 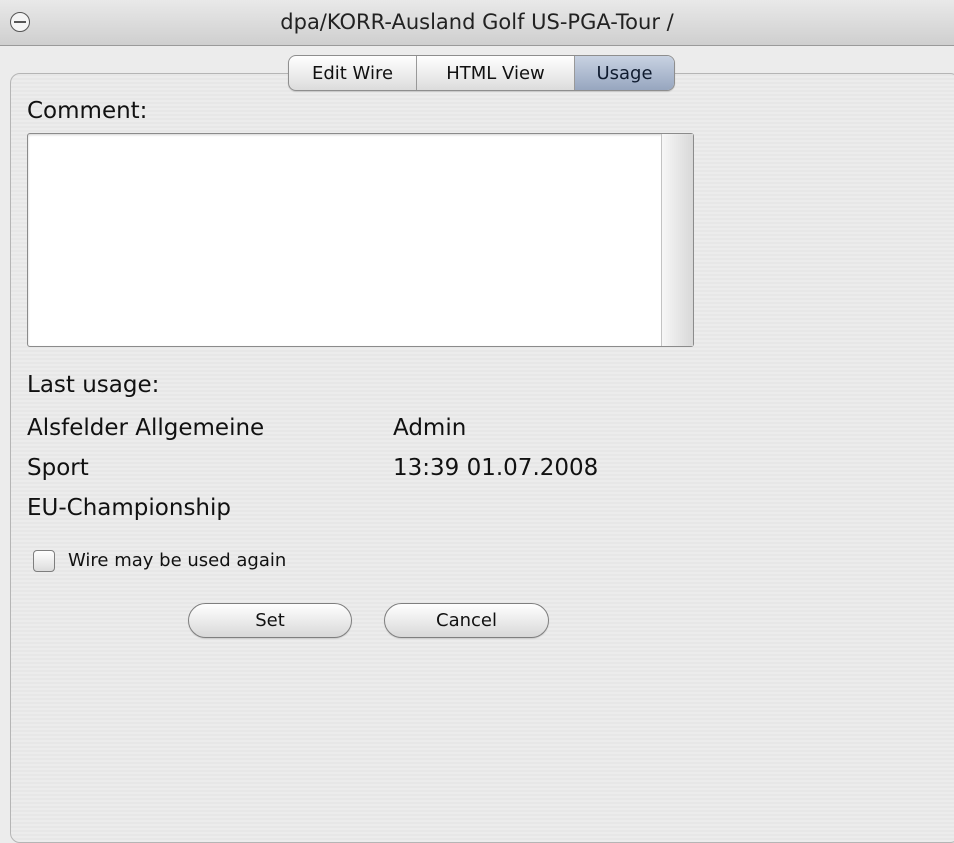 I want to click on tab-bar: Edit Wire HTML View Usage, so click(x=481, y=73).